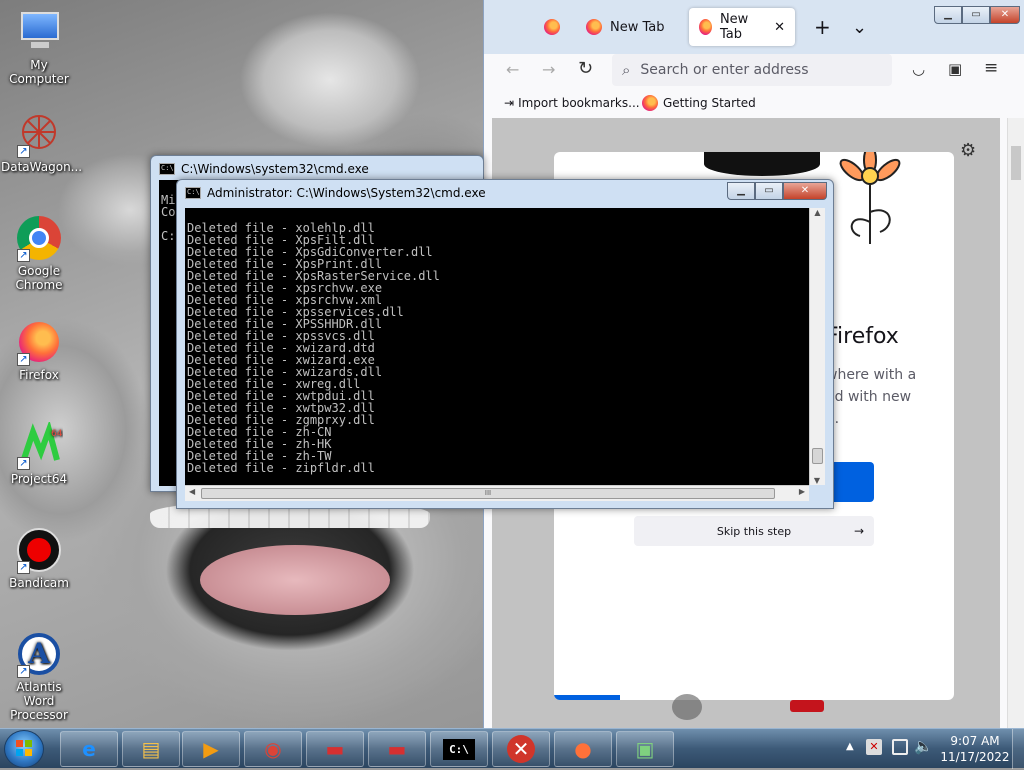 The width and height of the screenshot is (1024, 770). I want to click on desktop-icon-firefox: ↗ Firefox, so click(39, 350).